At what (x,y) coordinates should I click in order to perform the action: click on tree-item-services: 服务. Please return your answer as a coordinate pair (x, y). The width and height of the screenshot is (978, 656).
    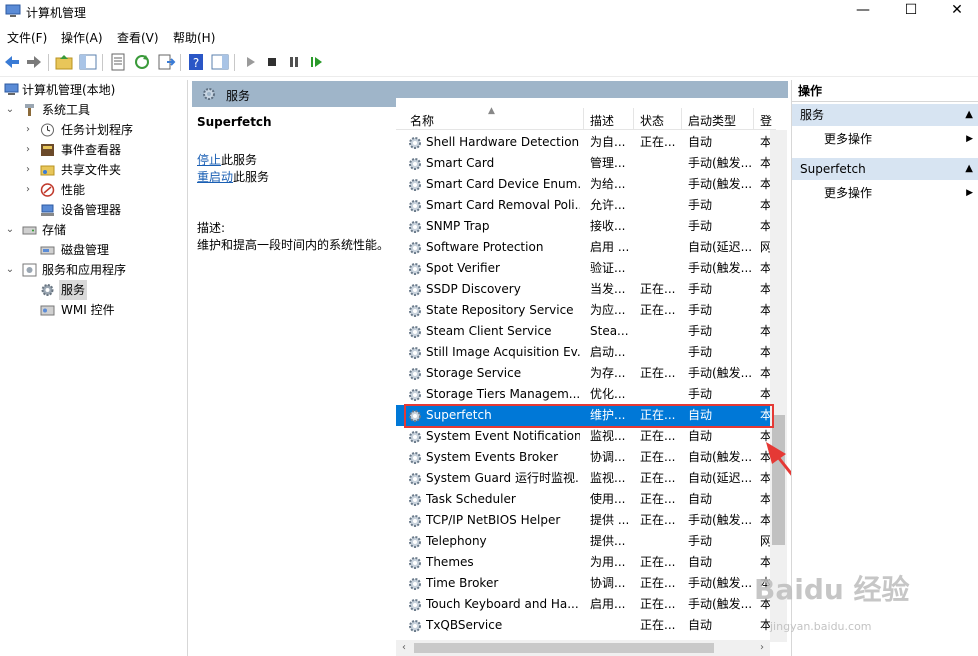
    Looking at the image, I should click on (93, 290).